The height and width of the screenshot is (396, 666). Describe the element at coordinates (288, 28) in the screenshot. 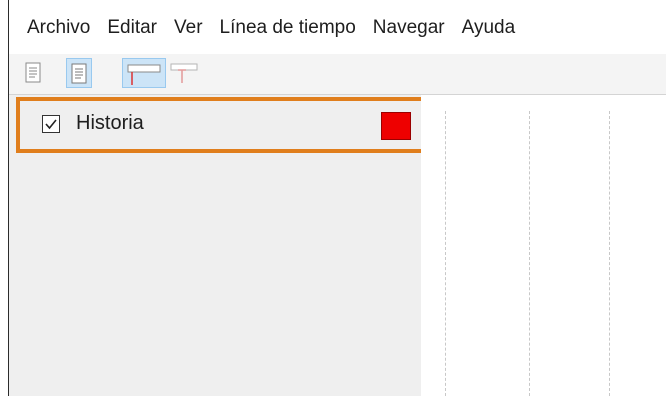

I see `menu-linea-de-tiempo: Línea de tiempo` at that location.